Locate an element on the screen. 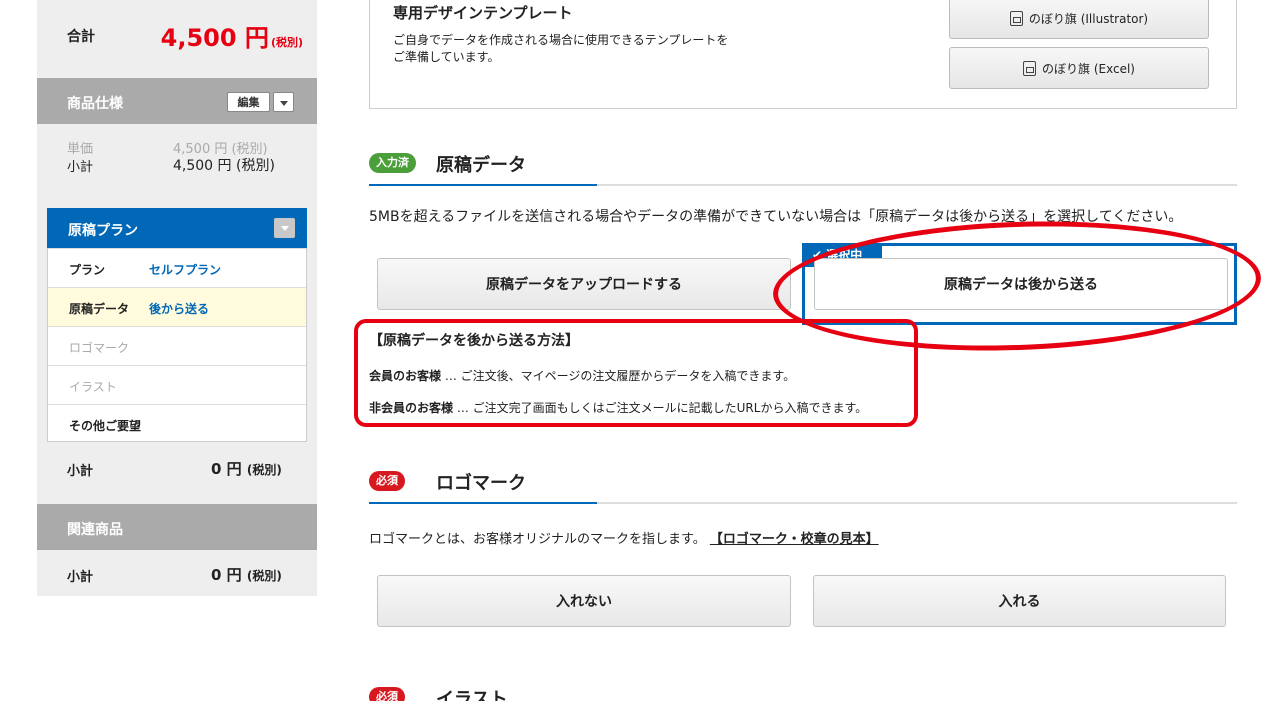 Image resolution: width=1280 pixels, height=701 pixels. plan-subtotal-value: 0 円 (税別) is located at coordinates (246, 468).